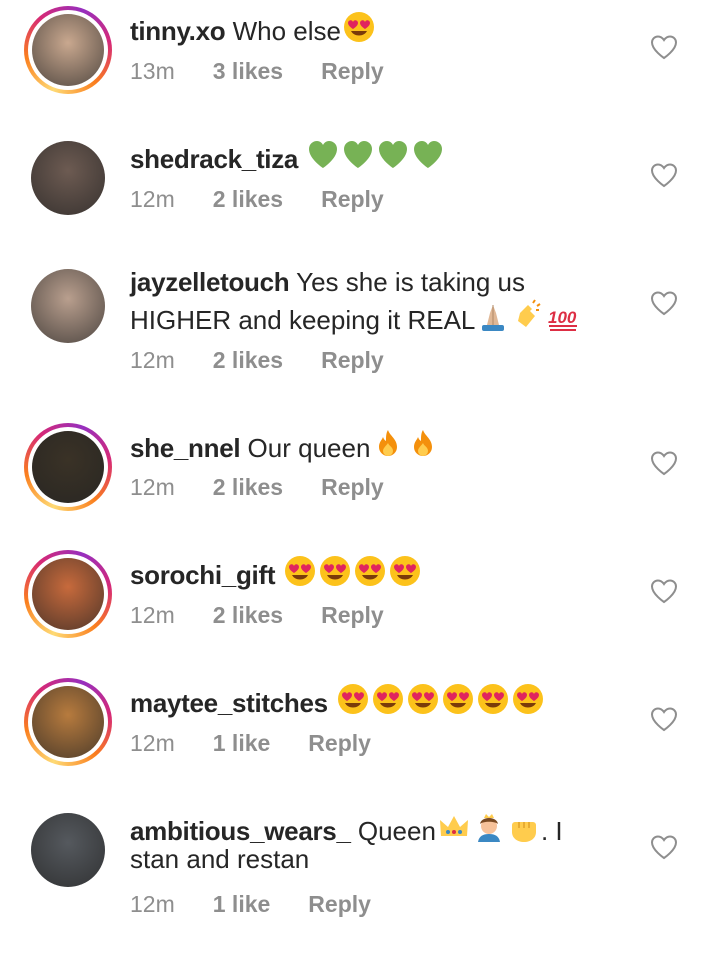 The width and height of the screenshot is (720, 965). I want to click on comment-text: shedrack_tiza, so click(380, 157).